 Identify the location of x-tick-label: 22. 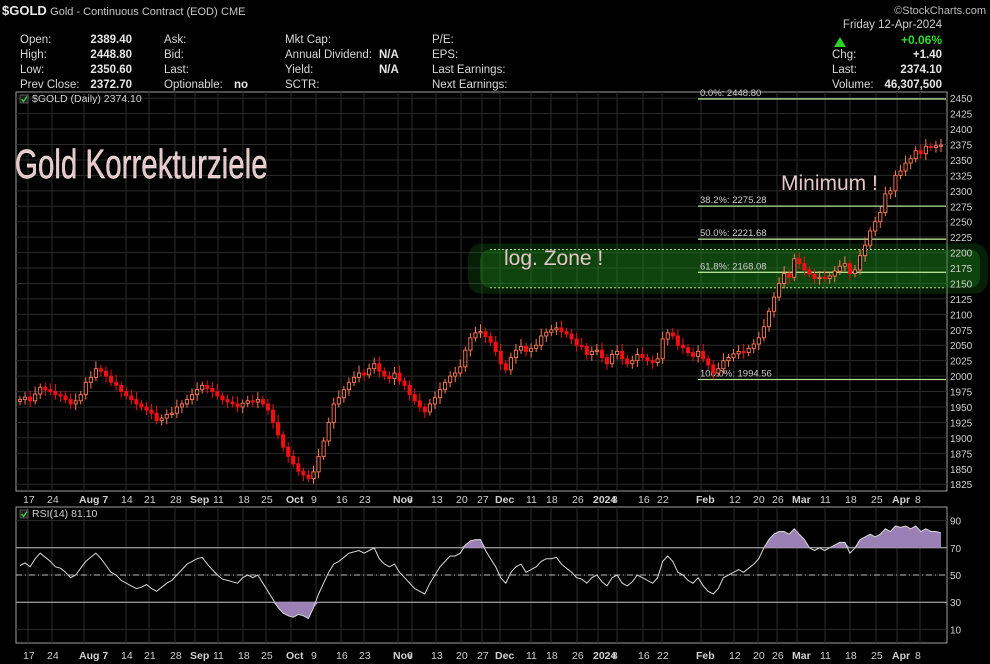
(663, 500).